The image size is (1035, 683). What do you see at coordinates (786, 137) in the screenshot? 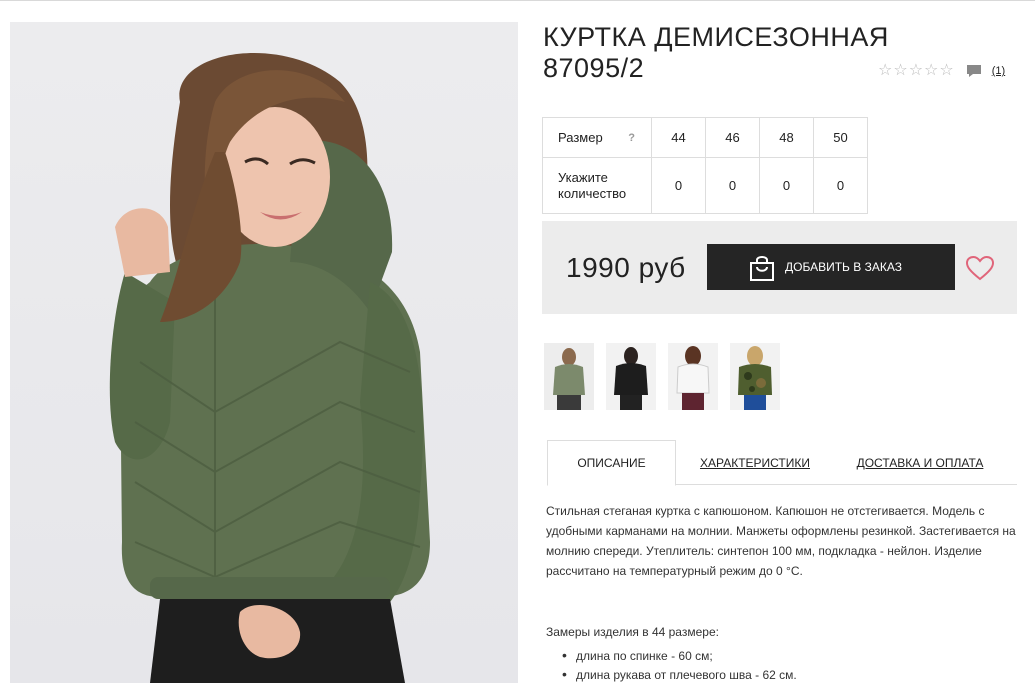
I see `size-48: 48` at bounding box center [786, 137].